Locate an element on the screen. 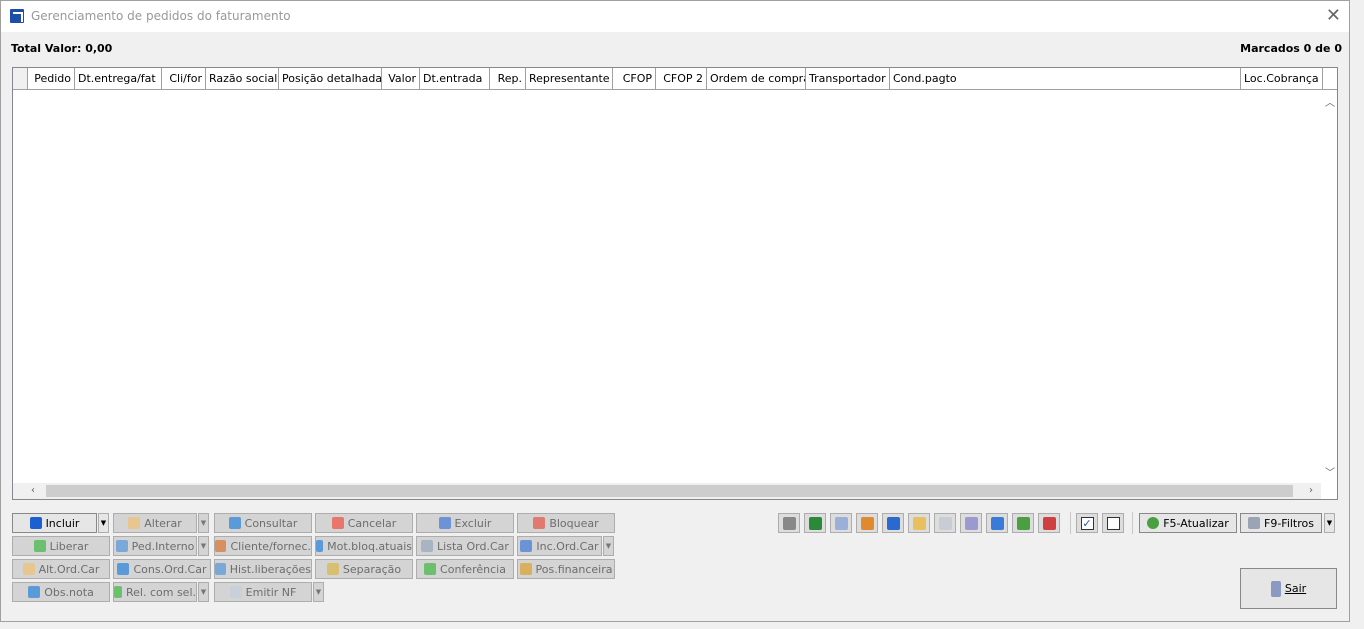 The image size is (1364, 629). hist-libera-es-button: Hist.liberações is located at coordinates (263, 569).